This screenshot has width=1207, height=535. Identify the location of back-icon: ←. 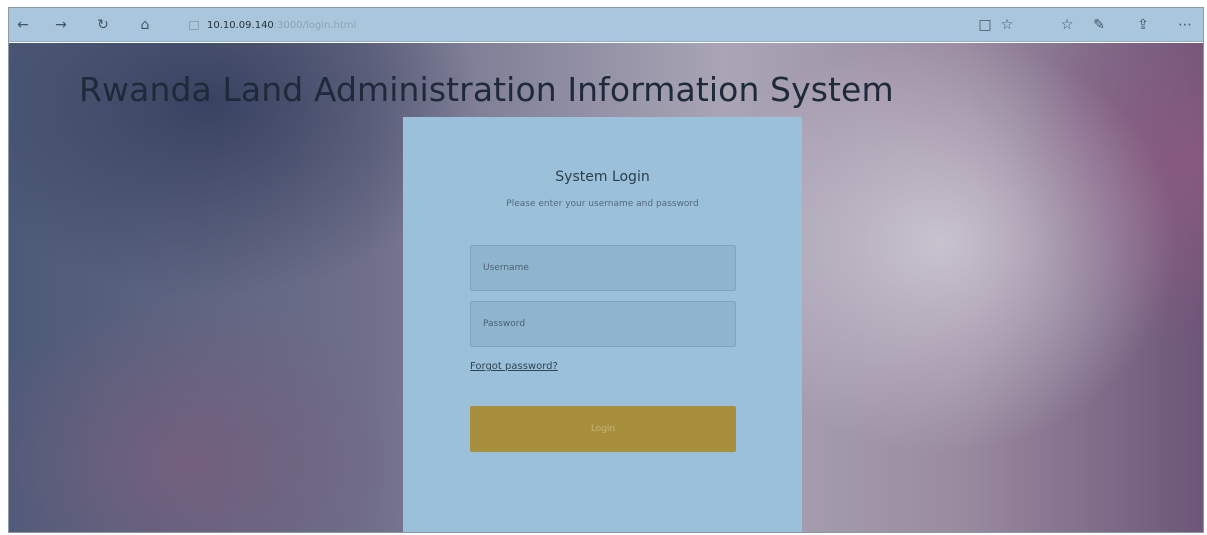
(23, 25).